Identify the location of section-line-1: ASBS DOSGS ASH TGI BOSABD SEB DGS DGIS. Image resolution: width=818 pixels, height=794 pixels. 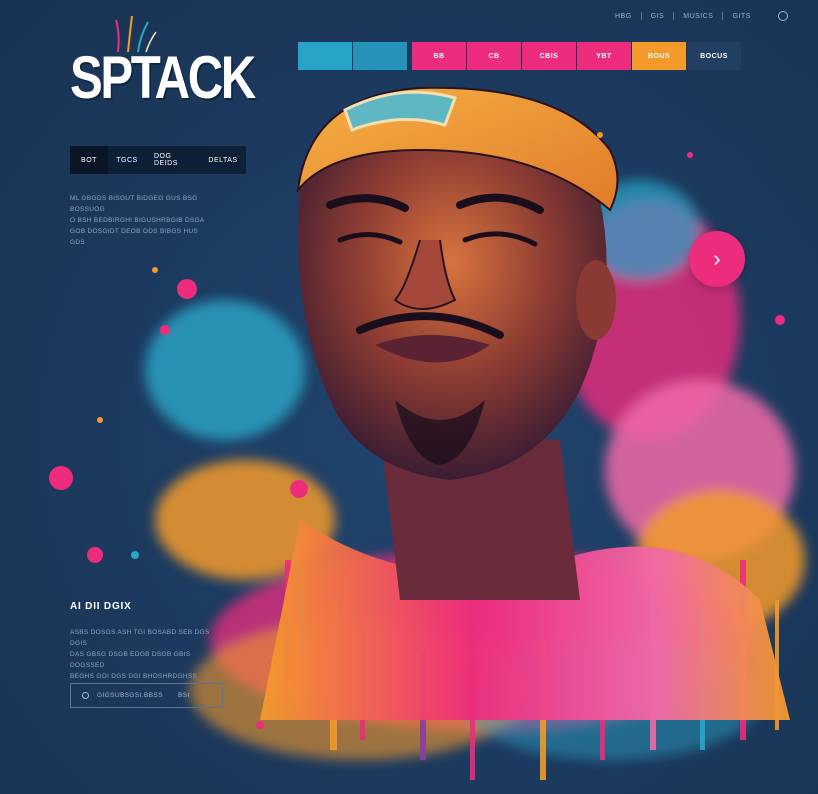
(140, 638).